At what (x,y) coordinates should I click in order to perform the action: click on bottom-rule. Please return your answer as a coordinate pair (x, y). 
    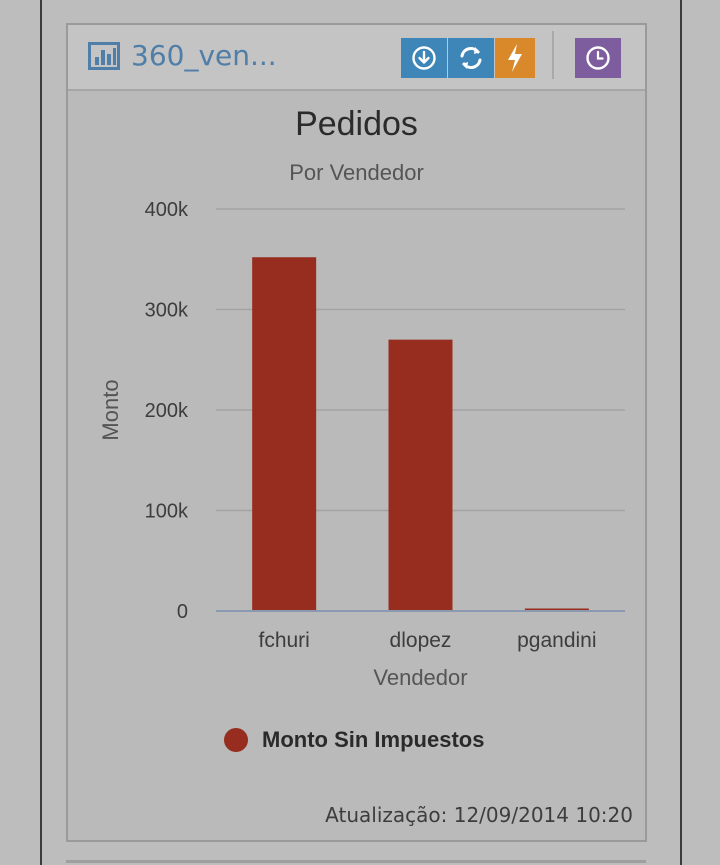
    Looking at the image, I should click on (356, 861).